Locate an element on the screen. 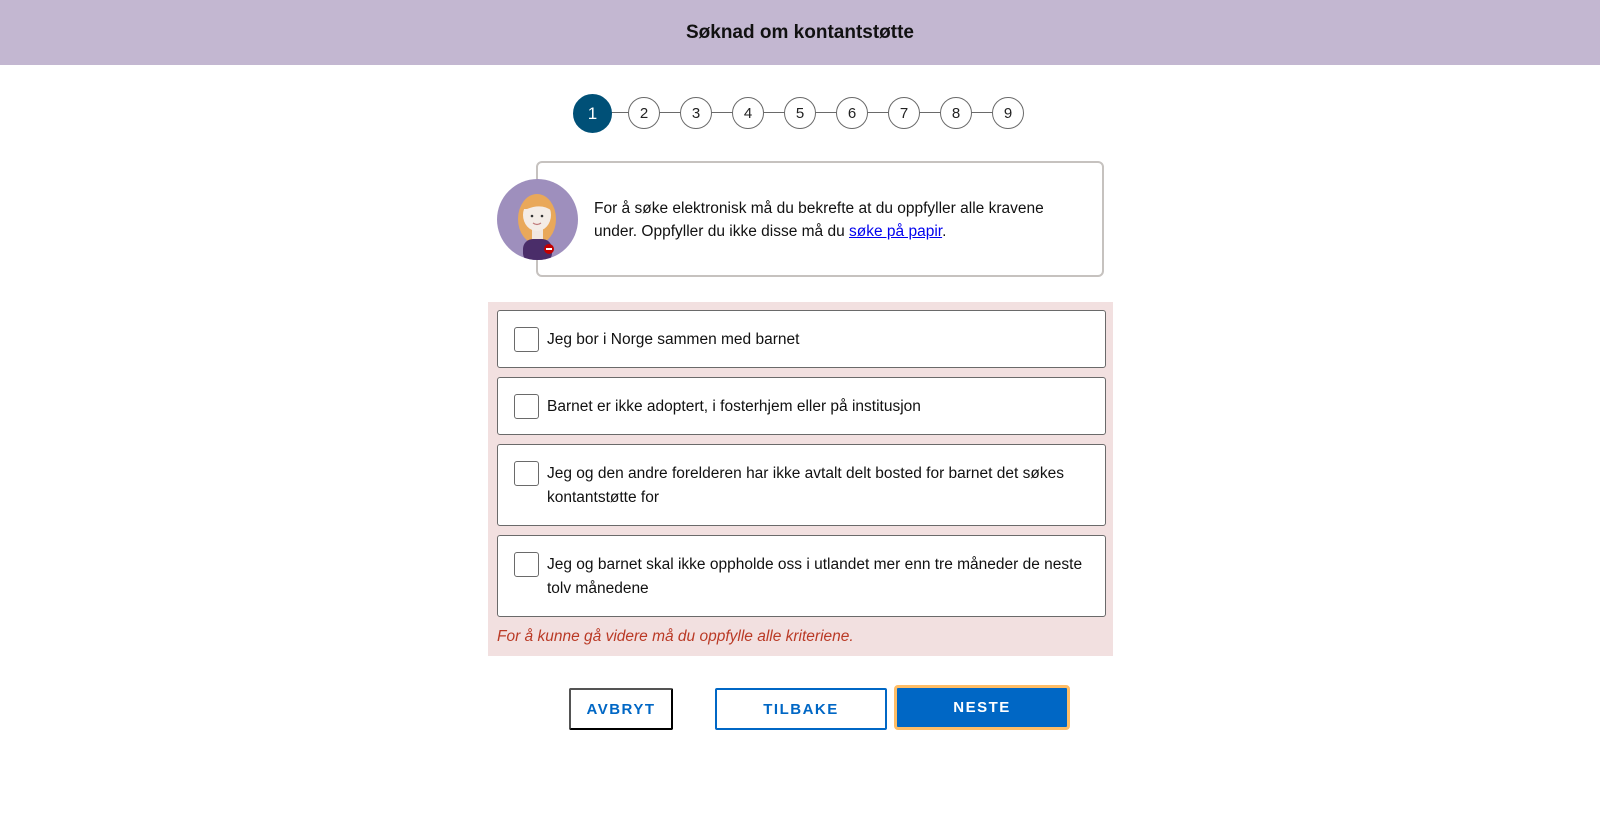  page-title: Søknad om kontantstøtte is located at coordinates (799, 32).